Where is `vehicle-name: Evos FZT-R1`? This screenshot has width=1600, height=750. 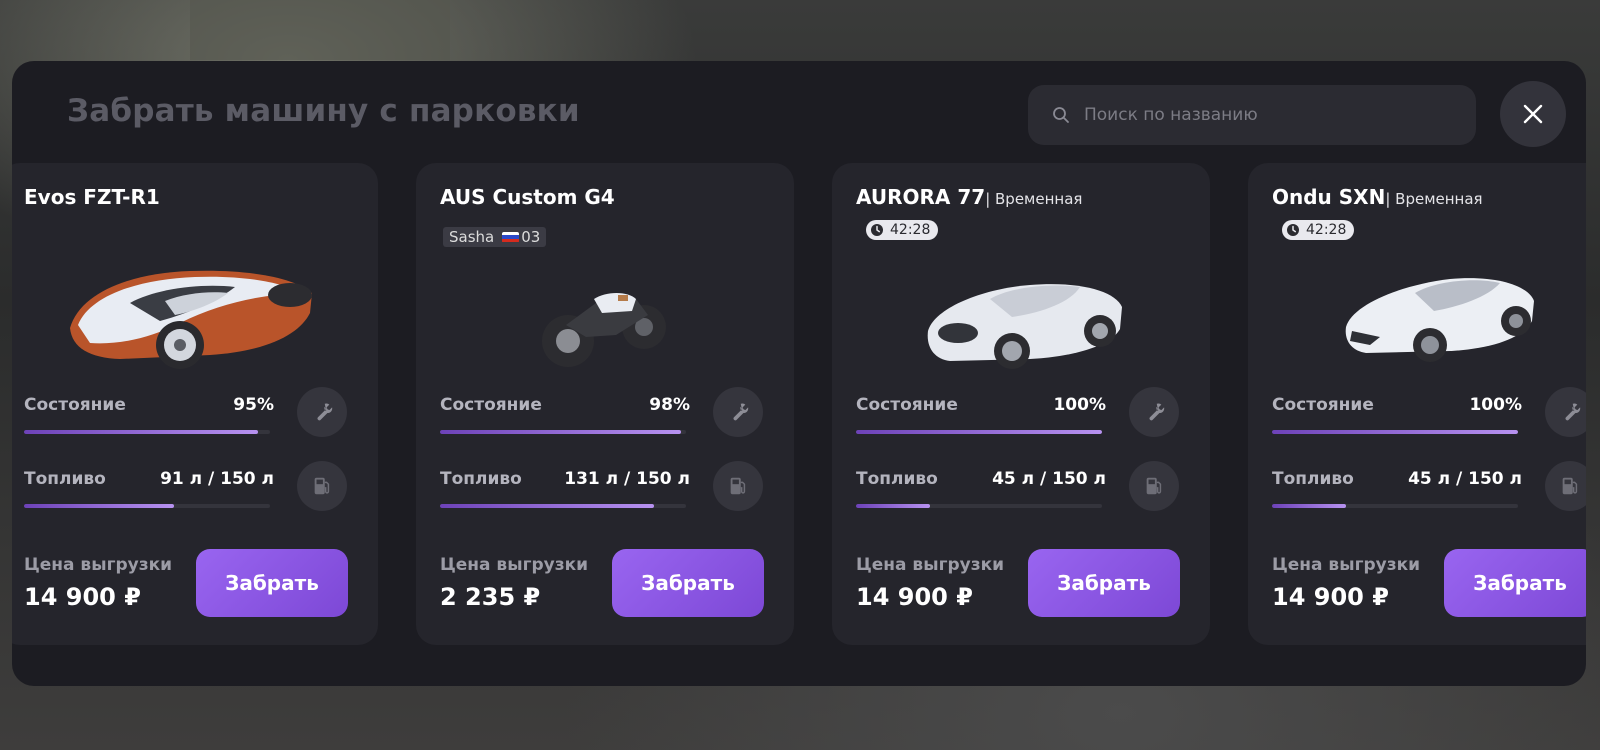
vehicle-name: Evos FZT-R1 is located at coordinates (92, 197).